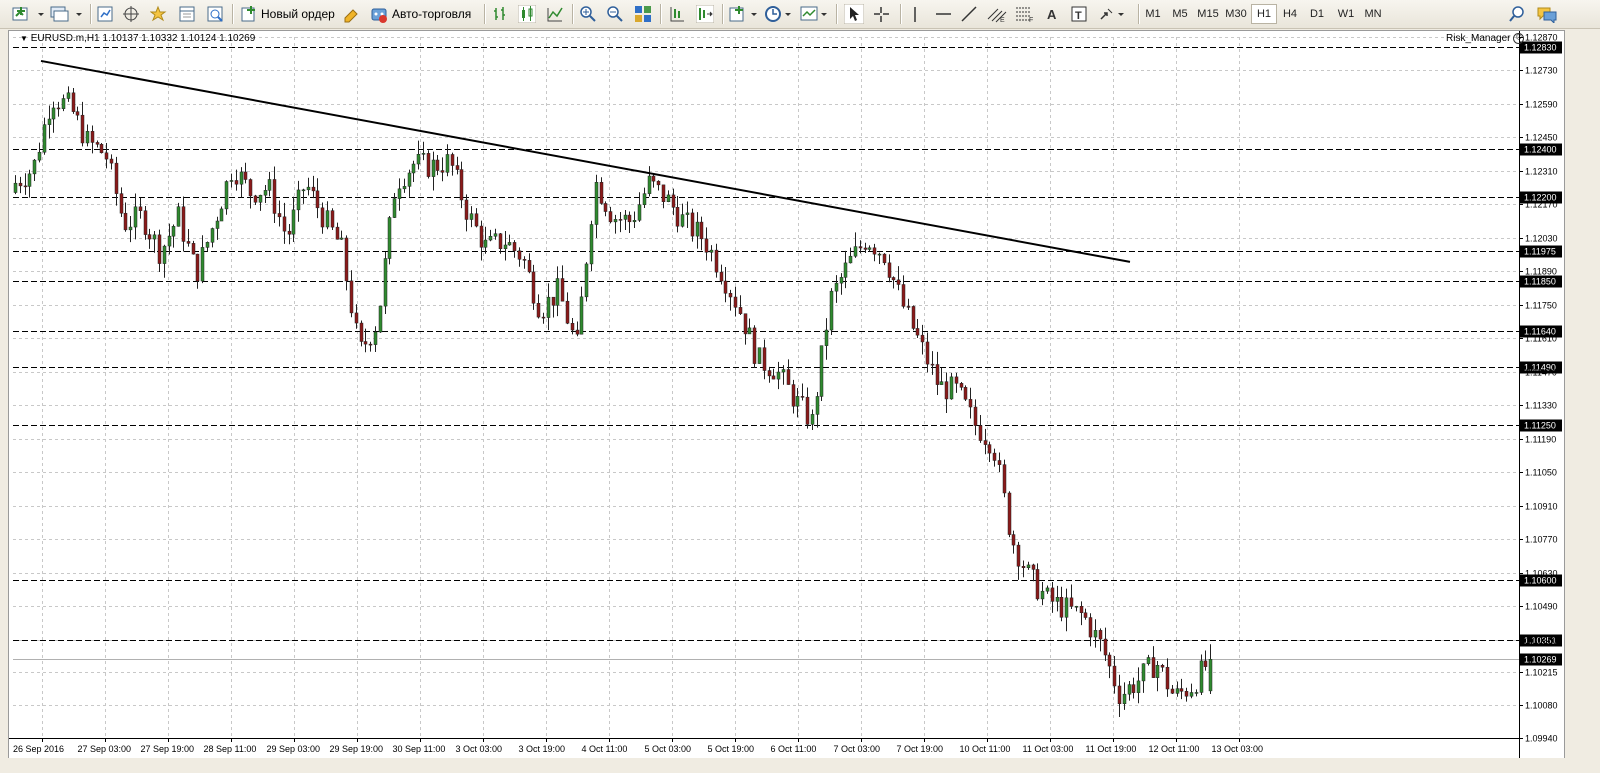 The width and height of the screenshot is (1600, 773). Describe the element at coordinates (881, 14) in the screenshot. I see `crosshair-tool` at that location.